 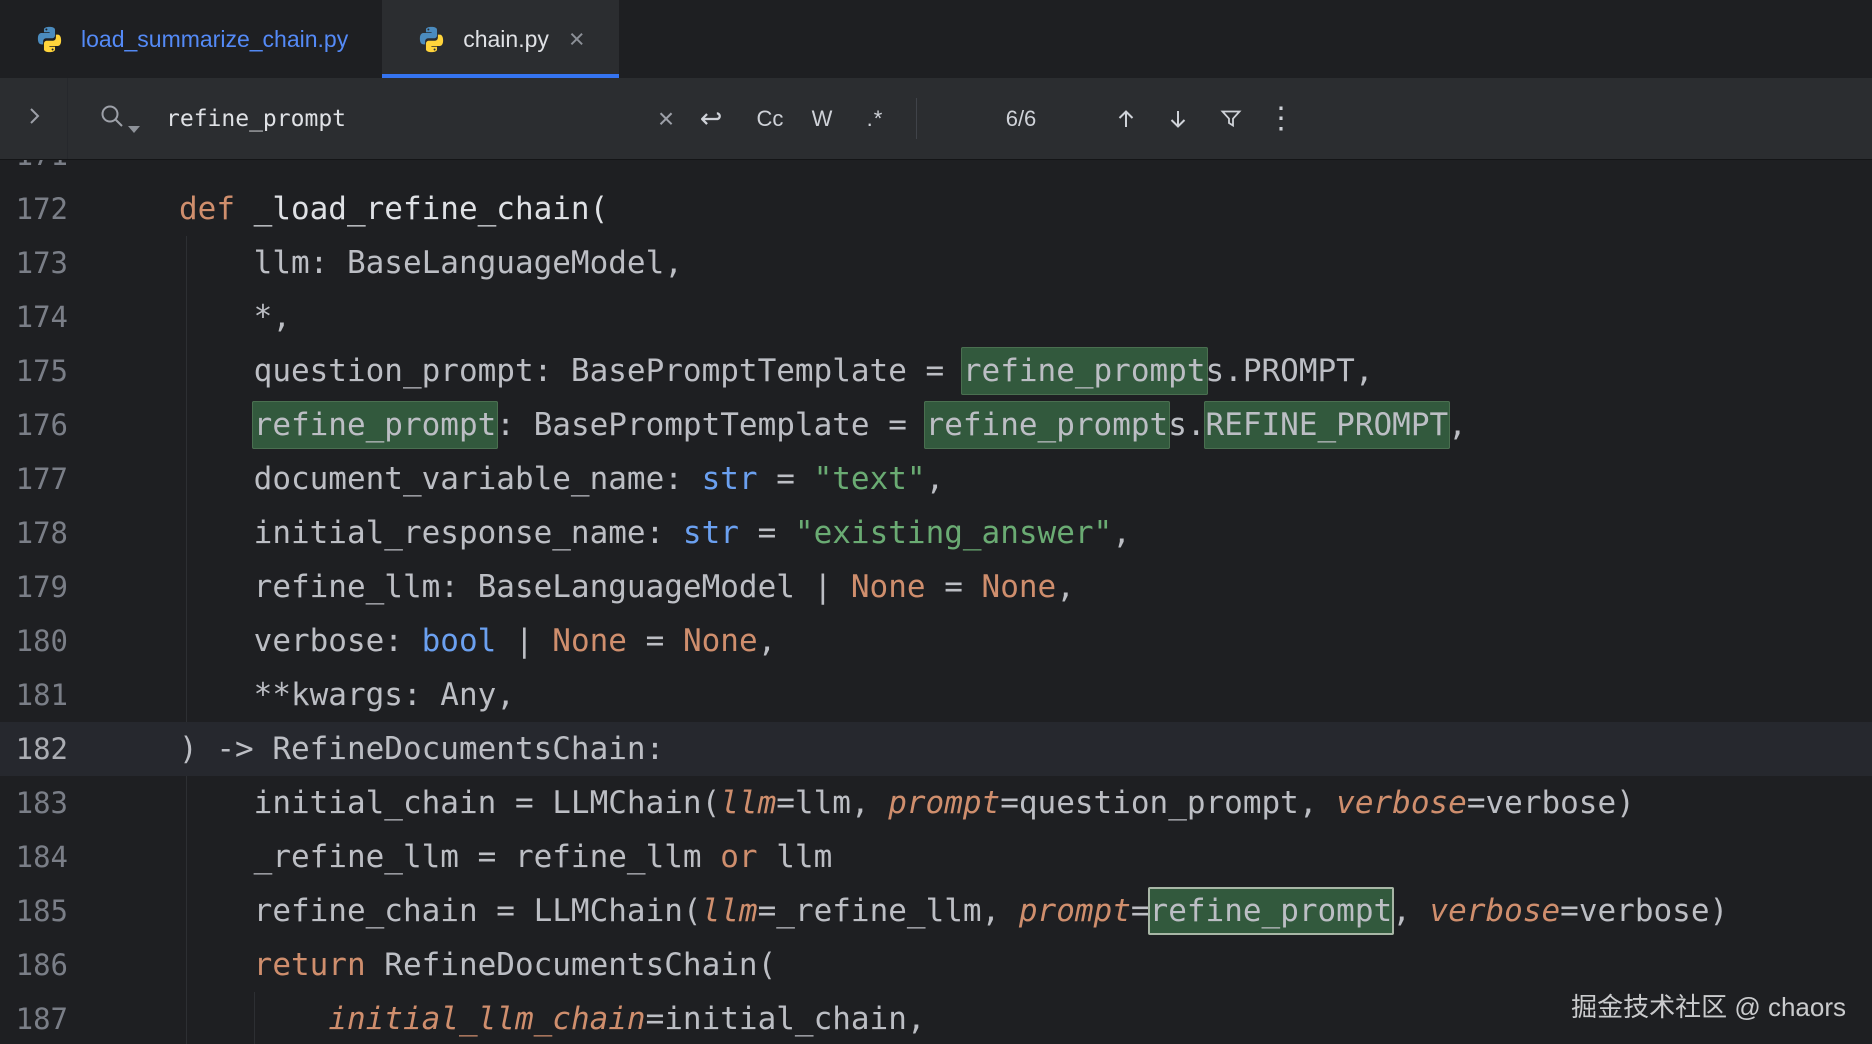 What do you see at coordinates (506, 38) in the screenshot?
I see `tab-label: chain.py` at bounding box center [506, 38].